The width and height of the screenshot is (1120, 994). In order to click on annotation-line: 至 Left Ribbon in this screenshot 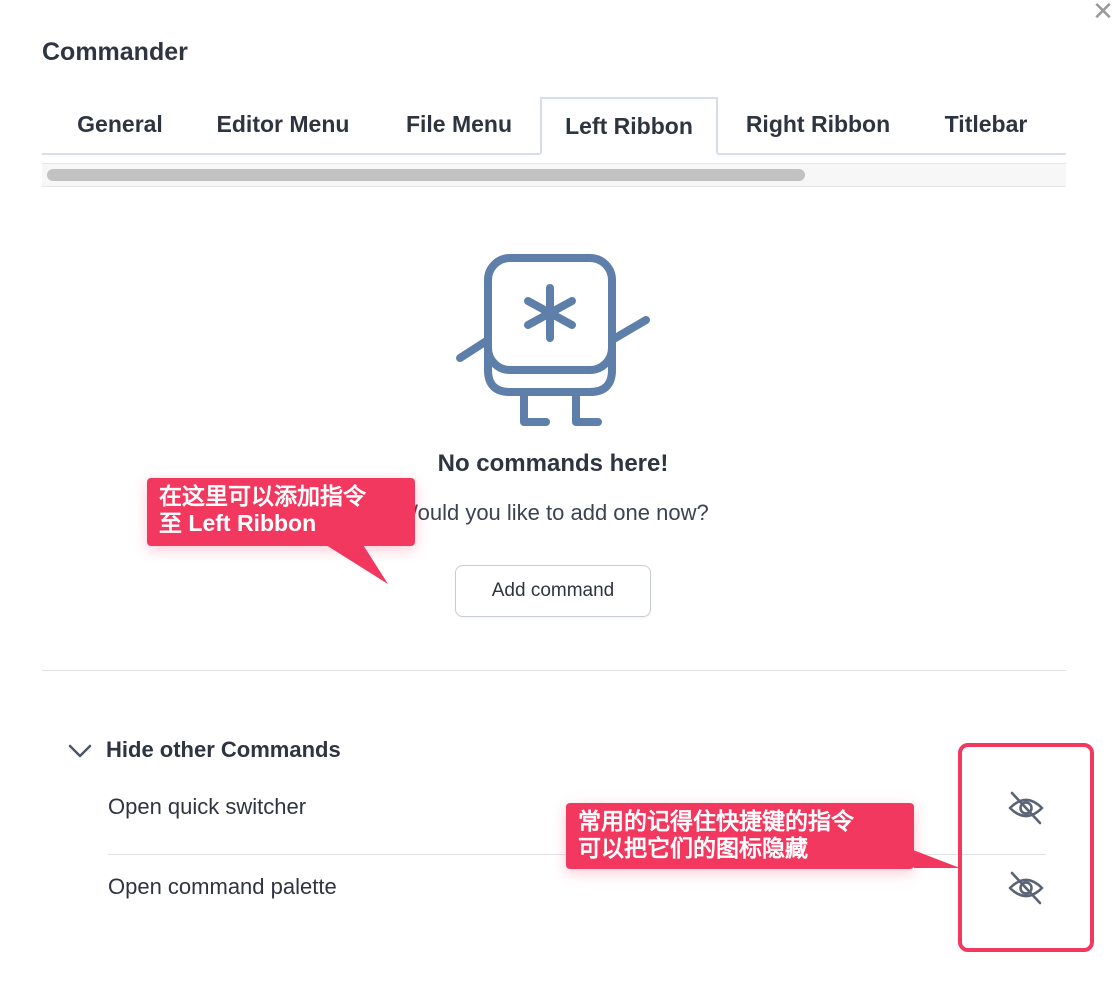, I will do `click(238, 523)`.